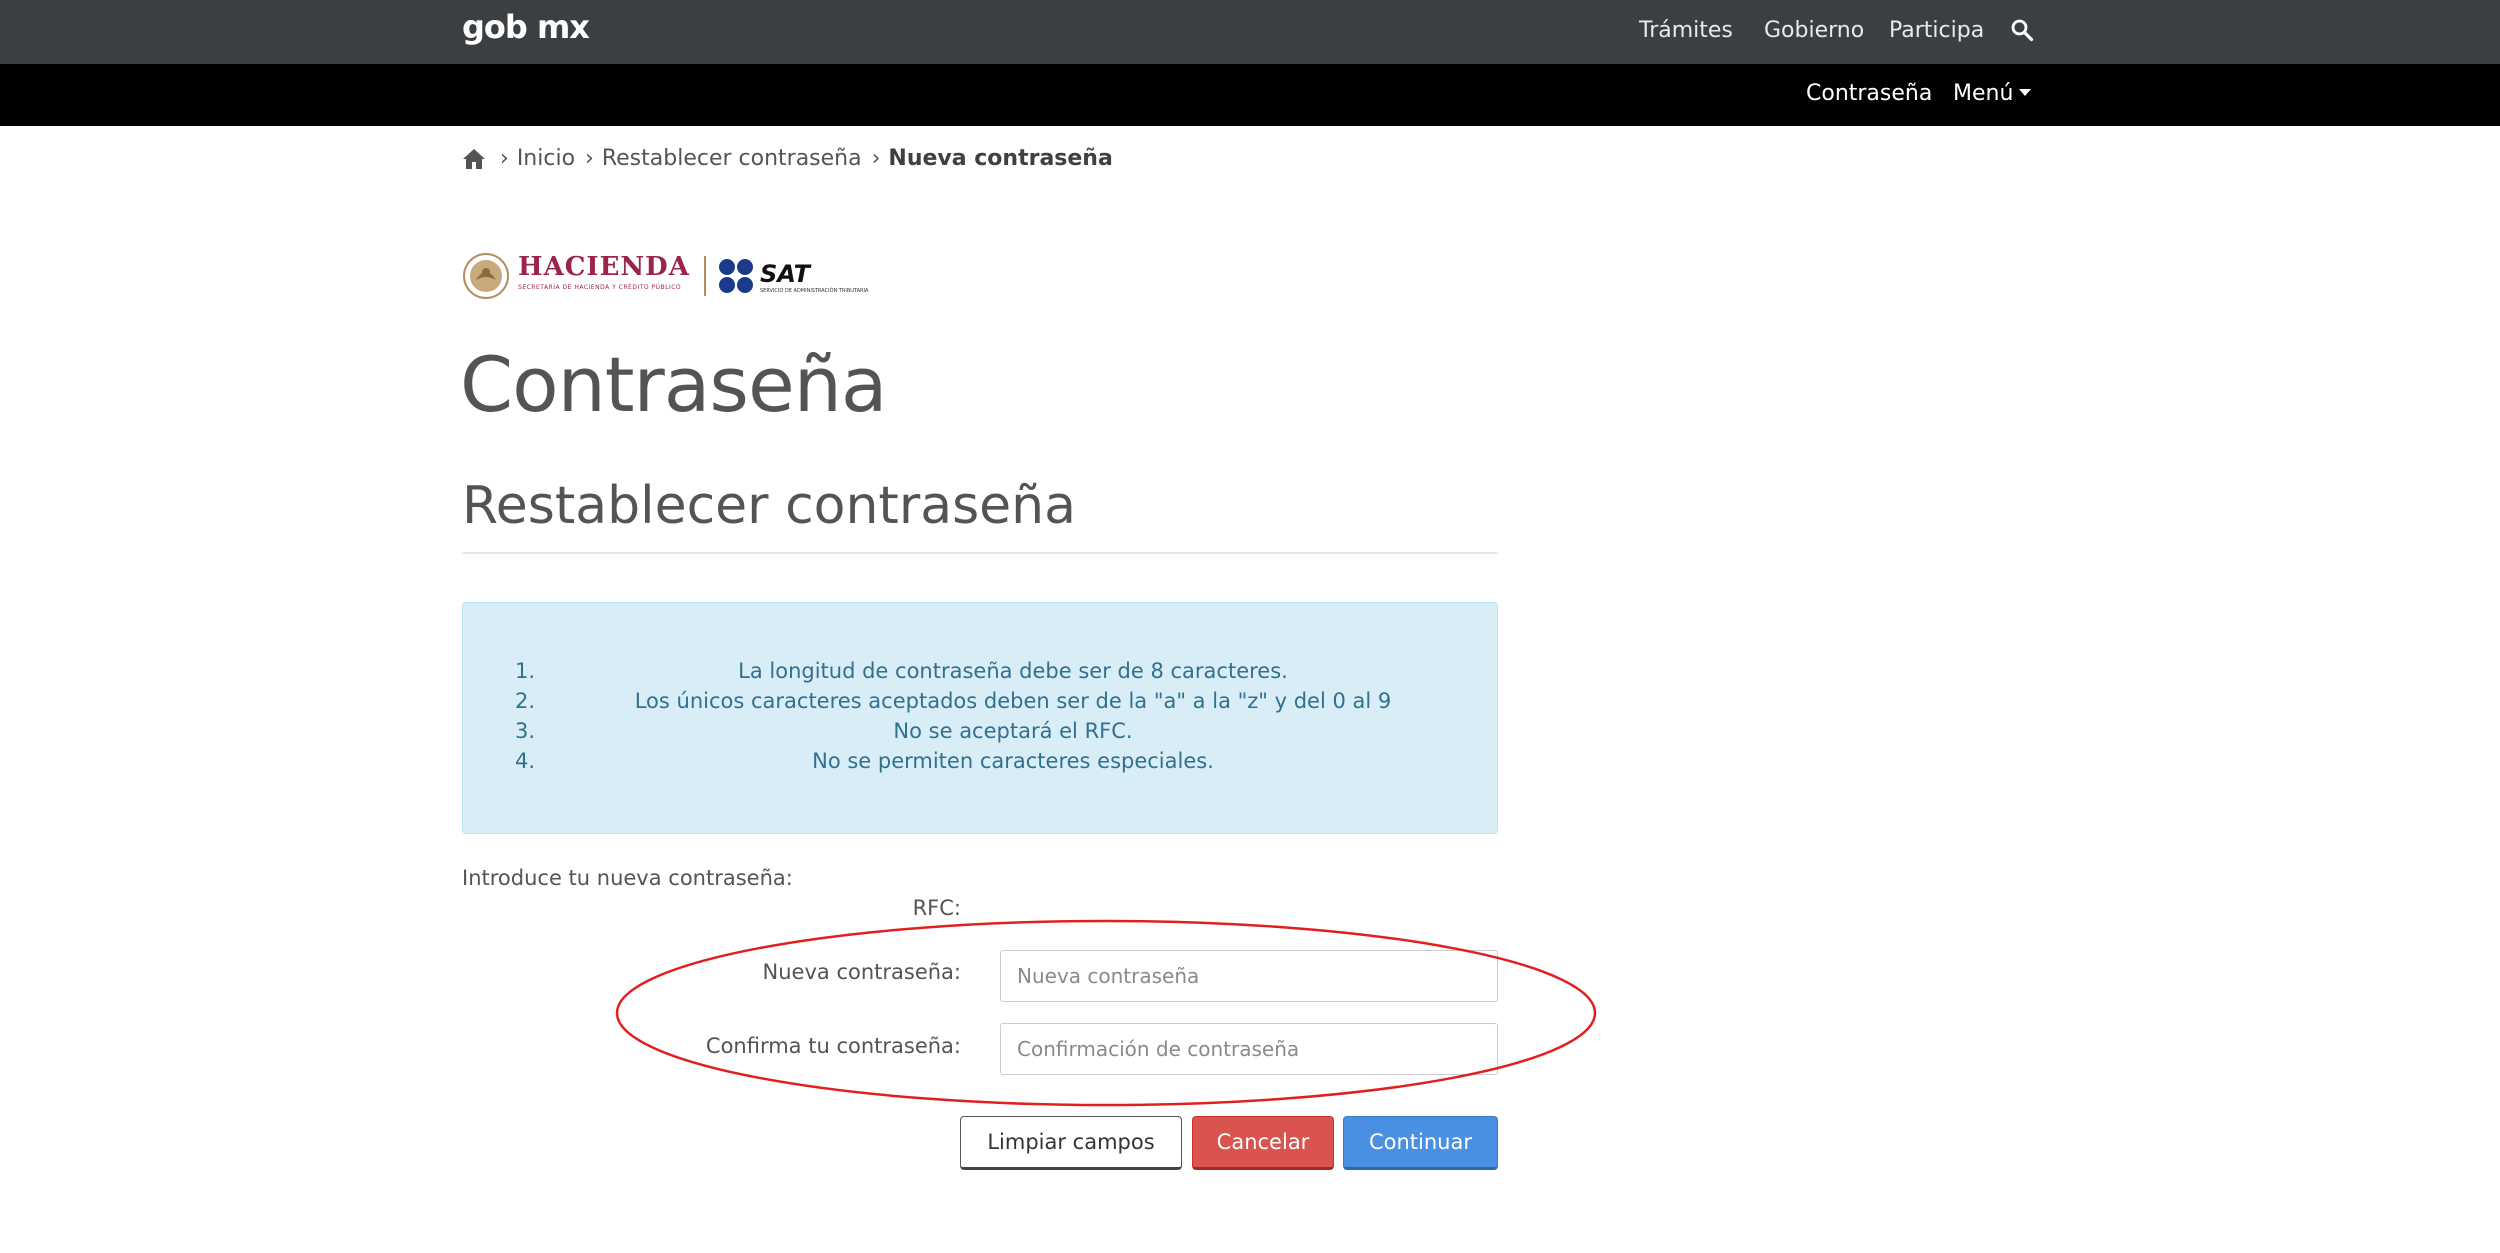 This screenshot has height=1253, width=2500. Describe the element at coordinates (1250, 32) in the screenshot. I see `gob-header-bar` at that location.